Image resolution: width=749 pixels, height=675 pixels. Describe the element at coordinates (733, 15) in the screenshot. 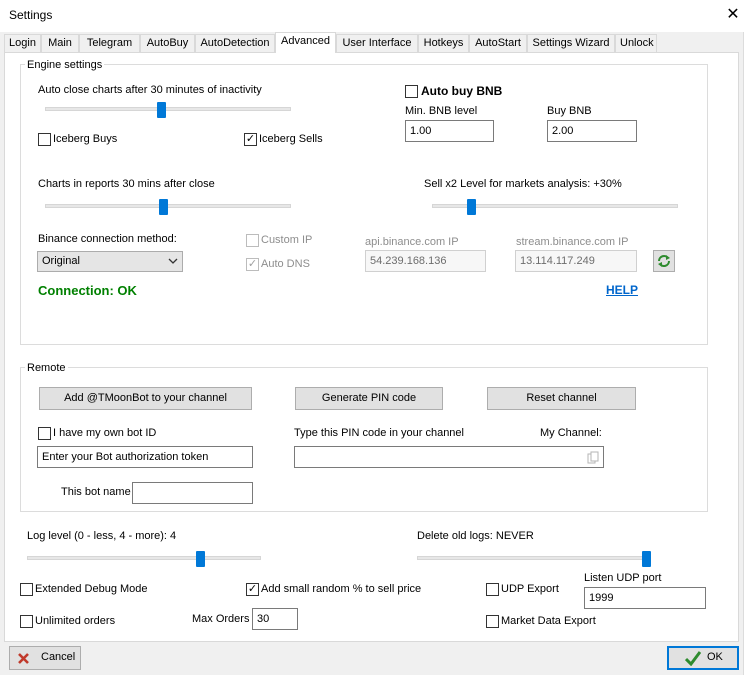

I see `close-icon: ✕` at that location.